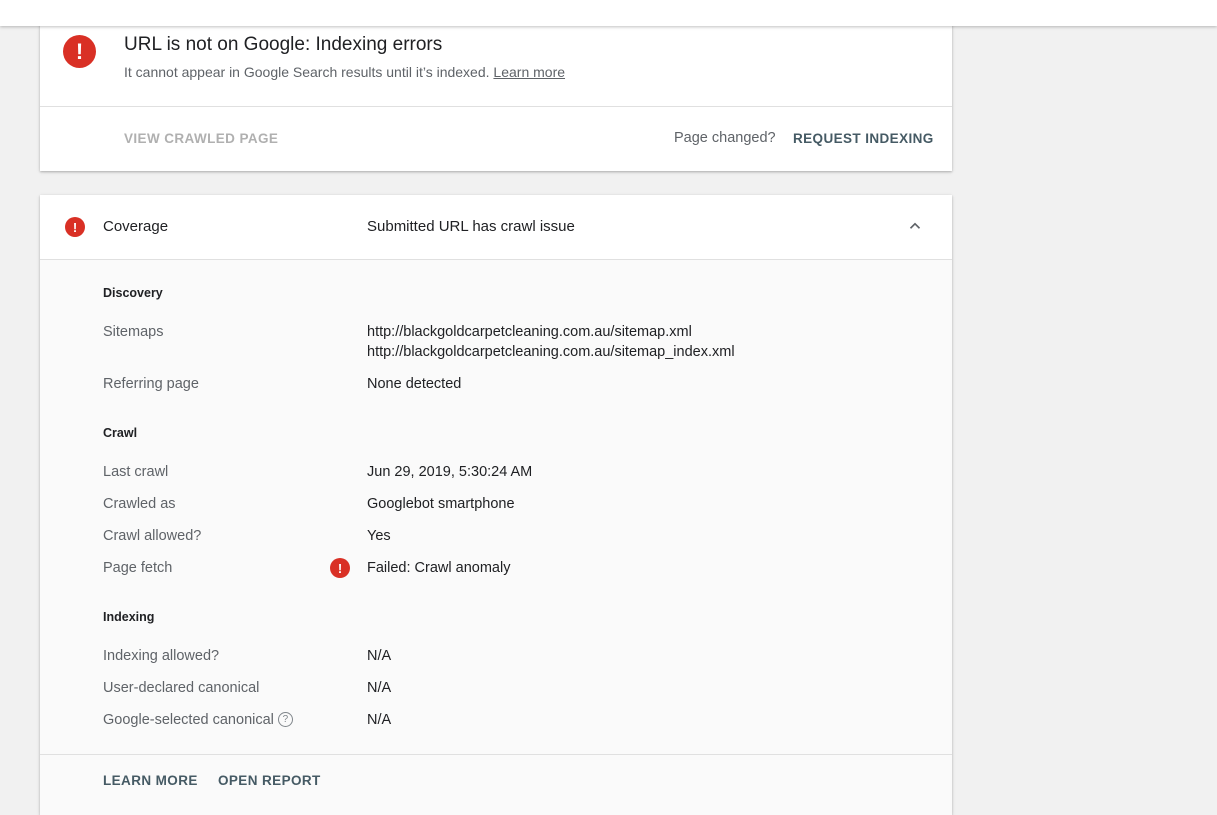  I want to click on coverage-value: Submitted URL has crawl issue, so click(471, 226).